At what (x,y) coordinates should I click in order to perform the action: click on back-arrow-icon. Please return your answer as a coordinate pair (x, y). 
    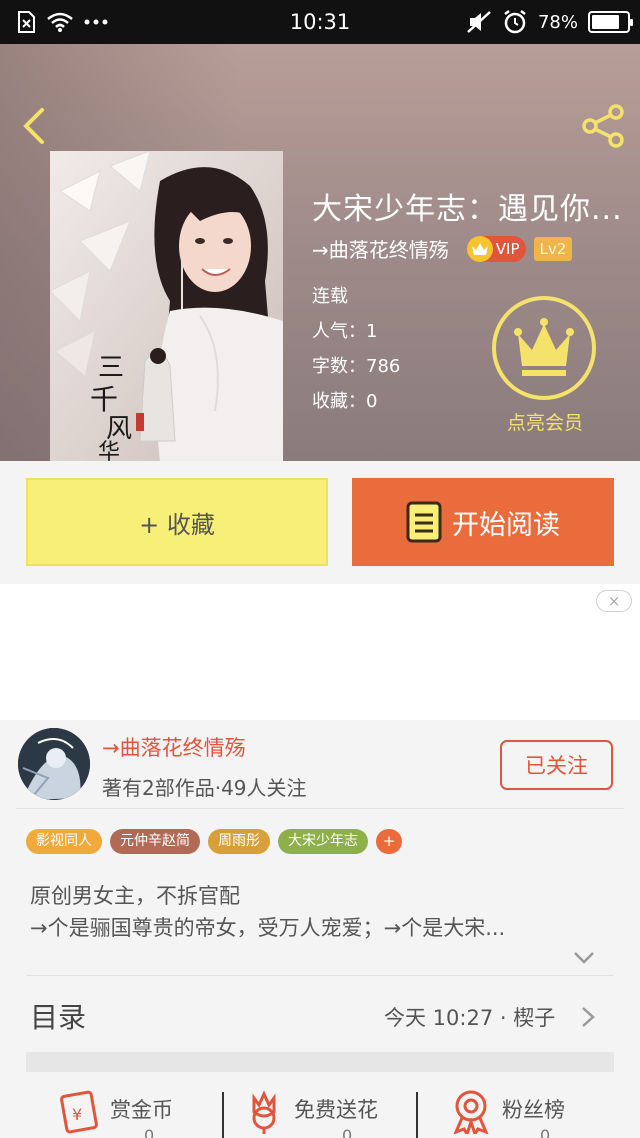
    Looking at the image, I should click on (33, 126).